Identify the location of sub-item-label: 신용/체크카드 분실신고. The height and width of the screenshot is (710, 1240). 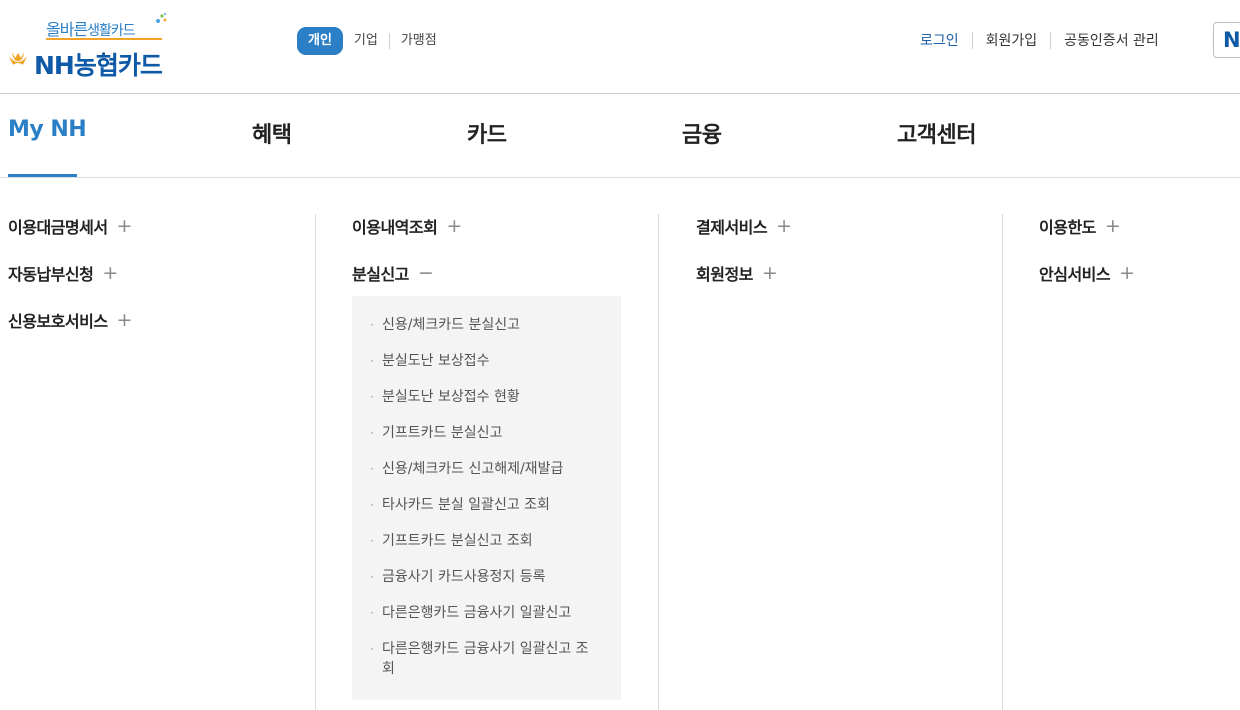
(451, 325).